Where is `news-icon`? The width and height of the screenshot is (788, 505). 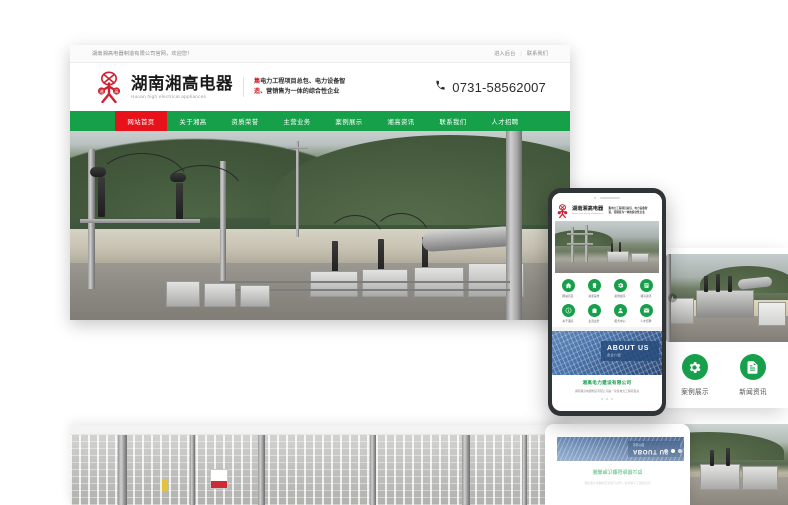
news-icon is located at coordinates (646, 285).